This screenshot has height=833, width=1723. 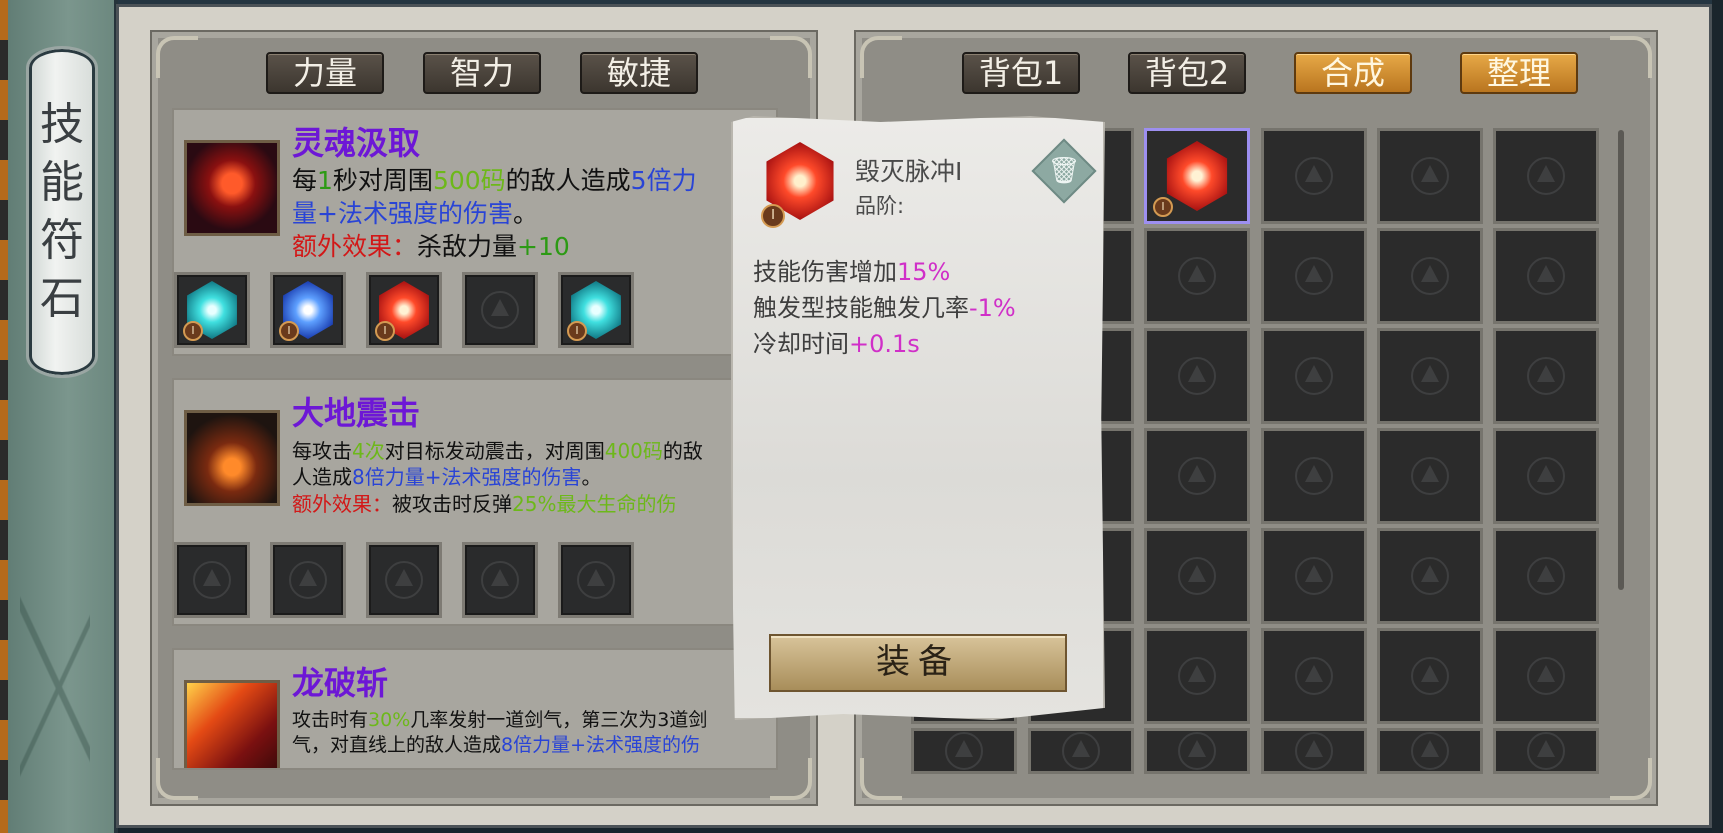 What do you see at coordinates (1021, 73) in the screenshot?
I see `tab-bag-1: 背包1` at bounding box center [1021, 73].